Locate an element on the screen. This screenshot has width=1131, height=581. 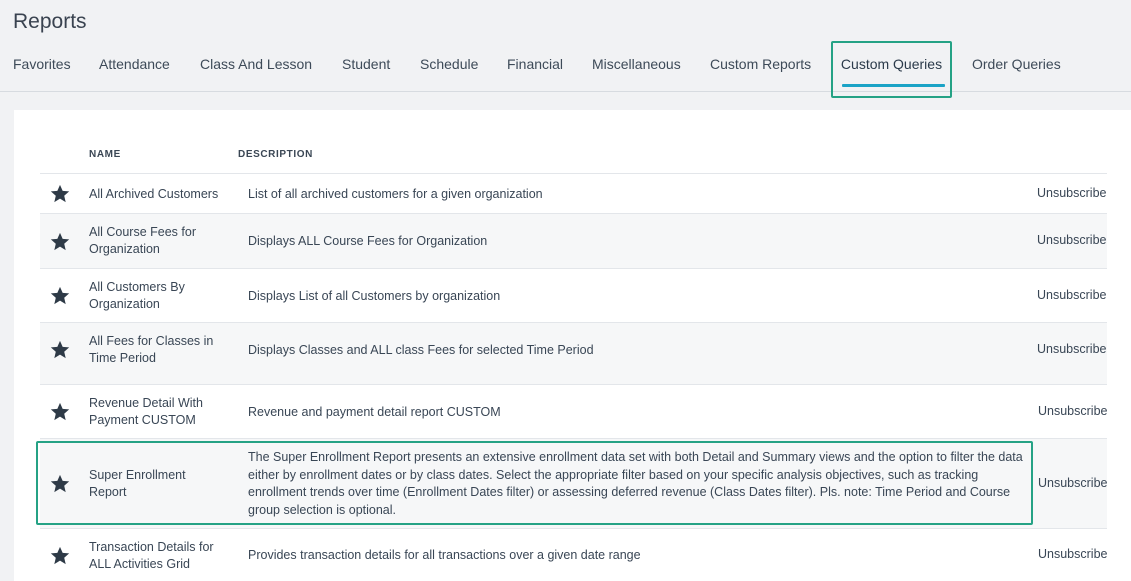
tab-favorites: Favorites is located at coordinates (42, 65).